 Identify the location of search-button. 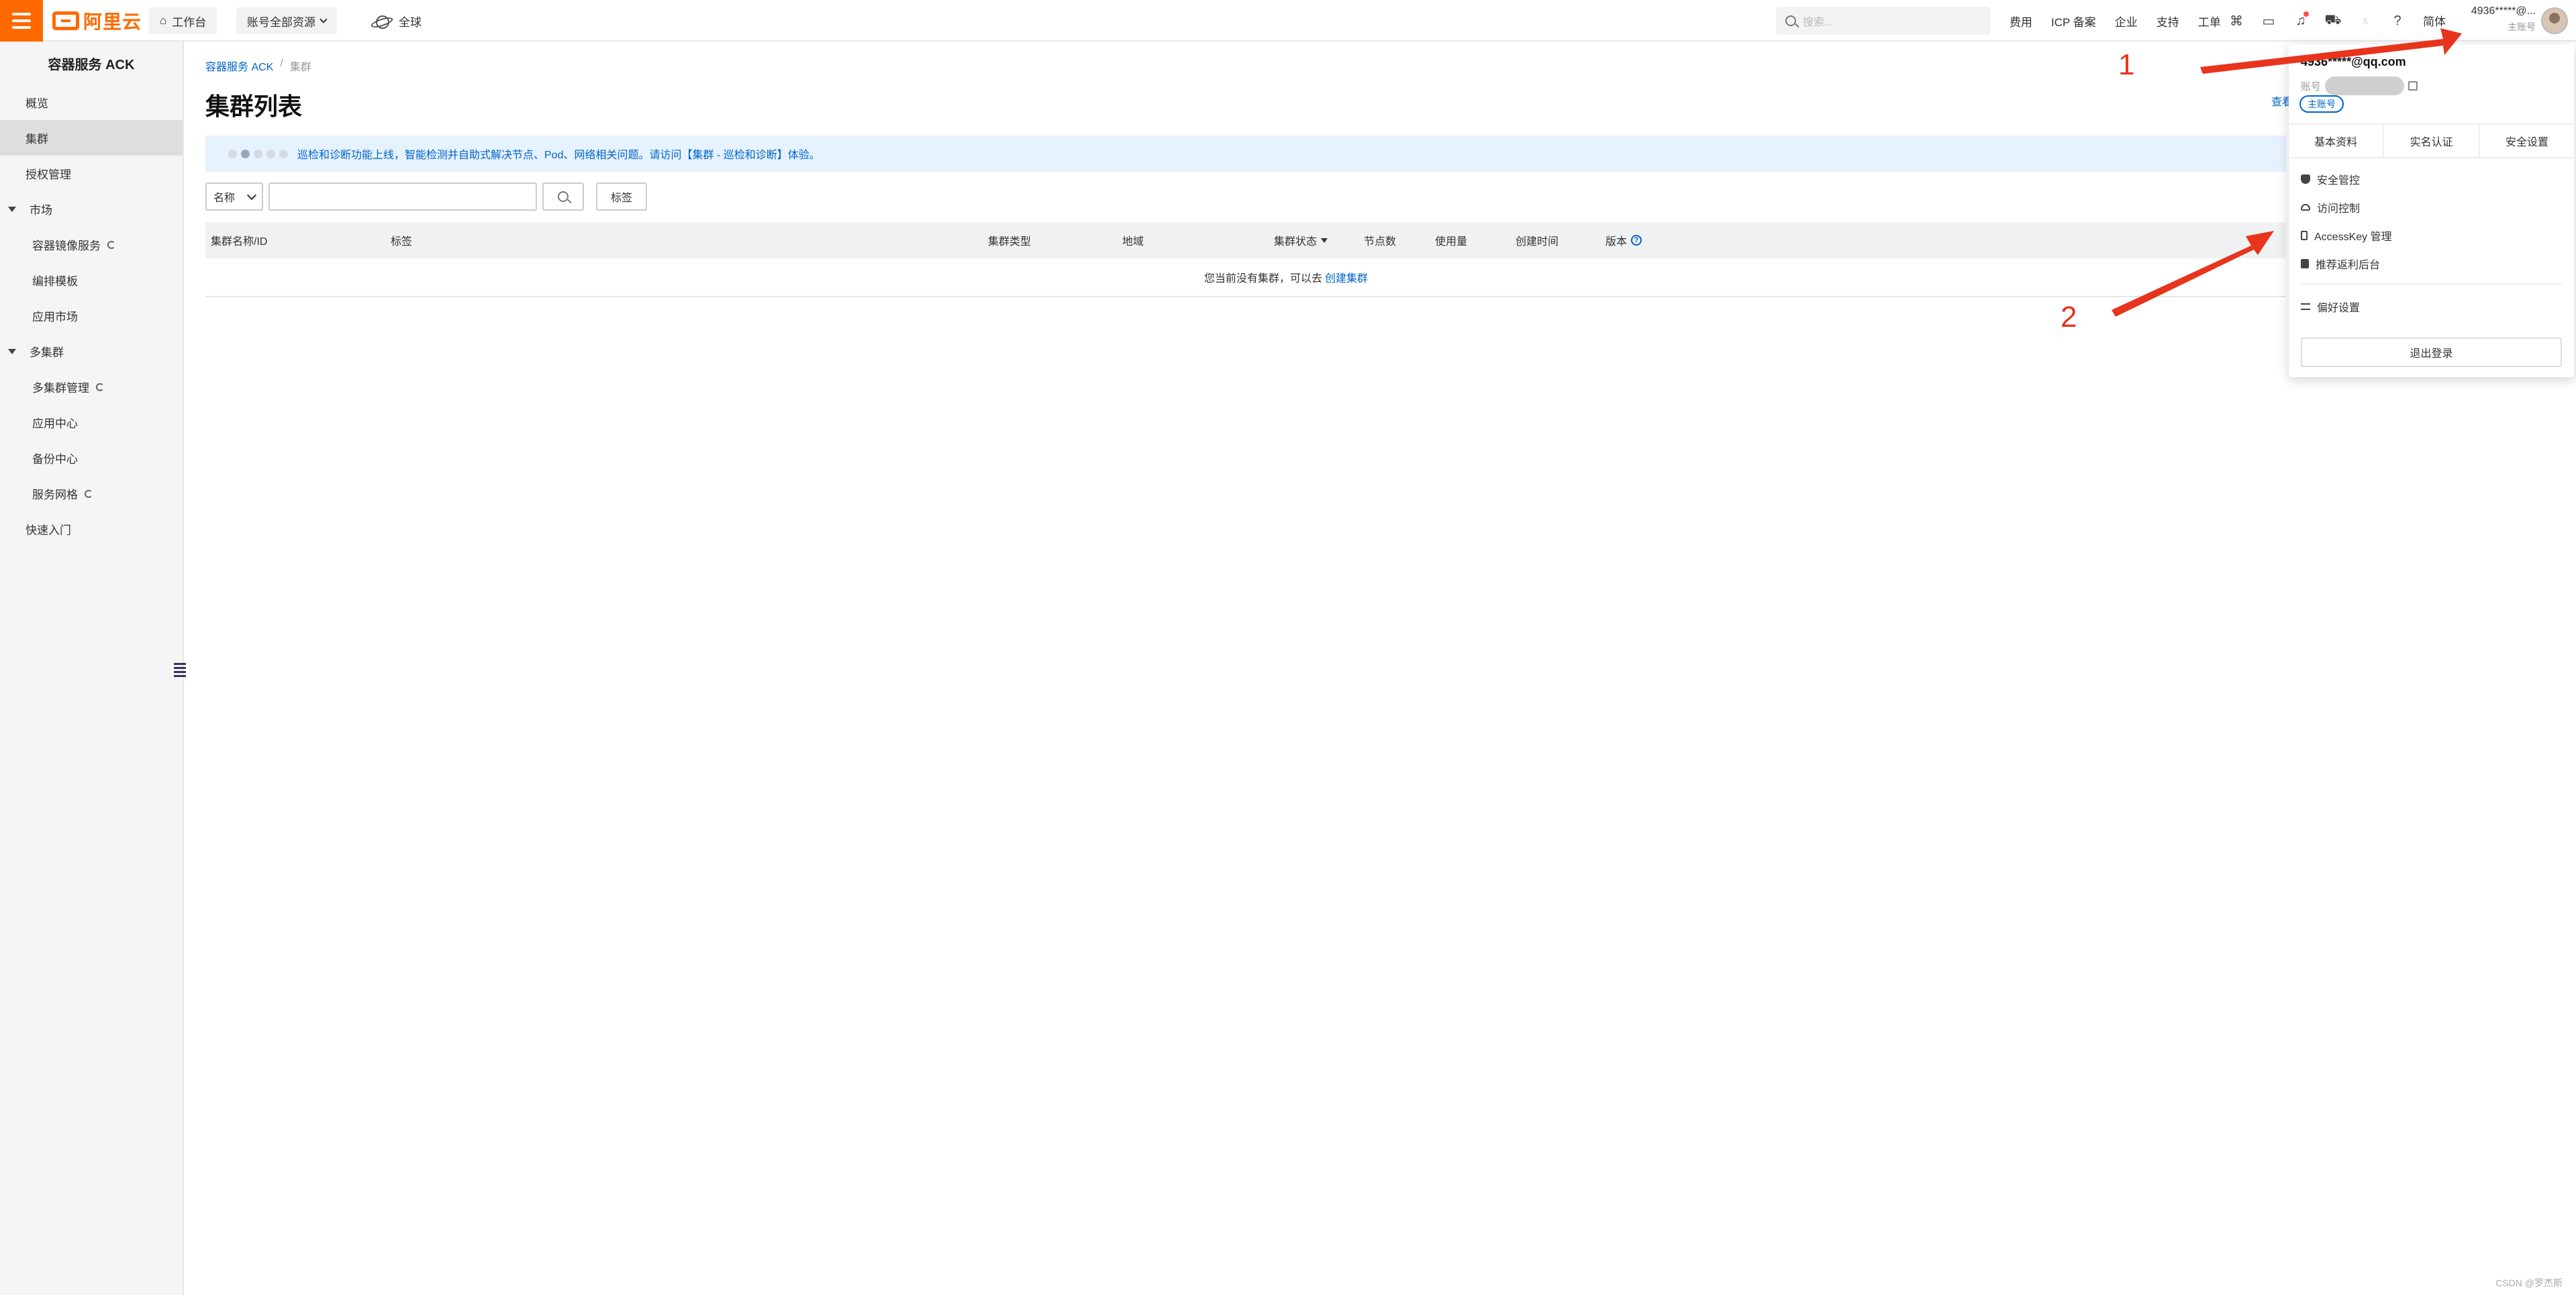
(563, 197).